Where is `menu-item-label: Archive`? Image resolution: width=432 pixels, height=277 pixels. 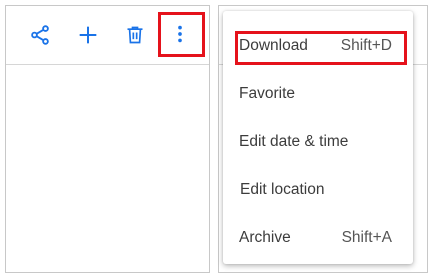
menu-item-label: Archive is located at coordinates (265, 237).